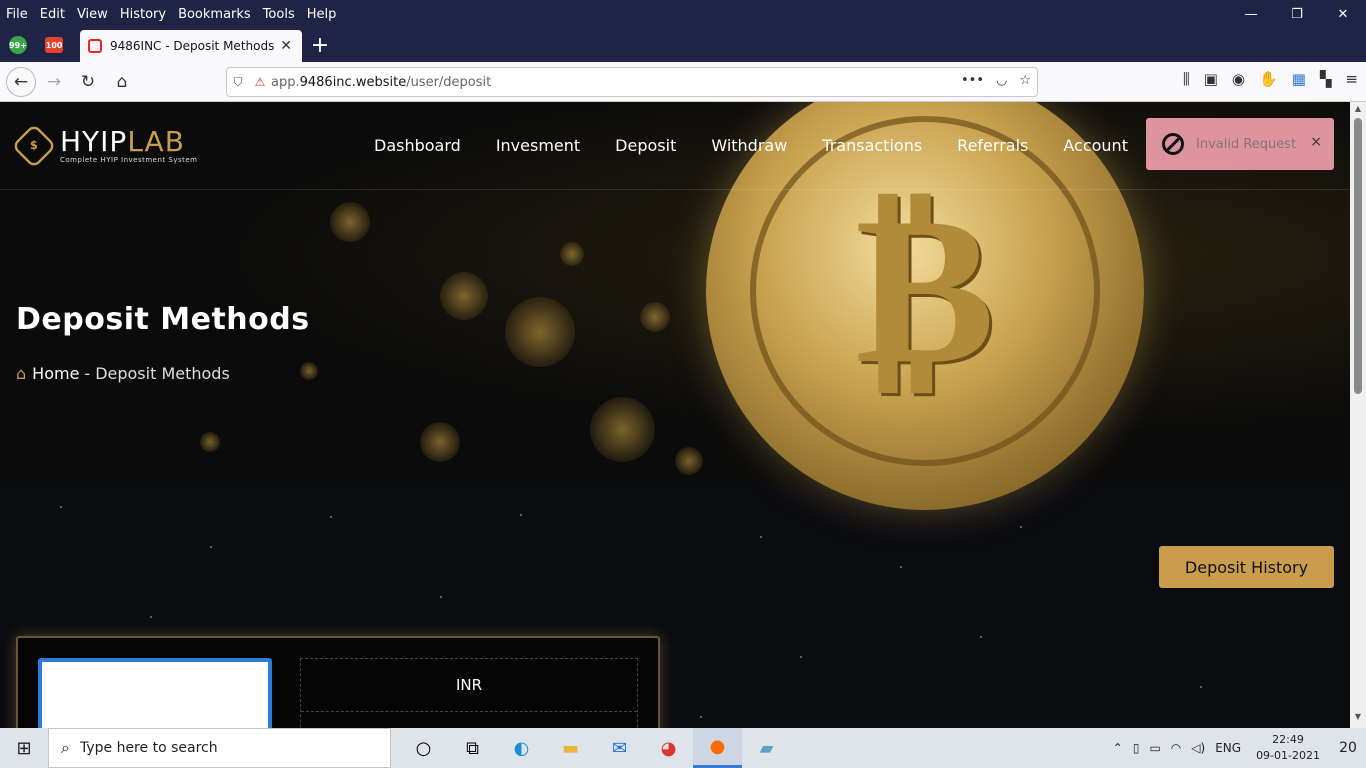  Describe the element at coordinates (260, 82) in the screenshot. I see `insecure-lock-icon: ⚠` at that location.